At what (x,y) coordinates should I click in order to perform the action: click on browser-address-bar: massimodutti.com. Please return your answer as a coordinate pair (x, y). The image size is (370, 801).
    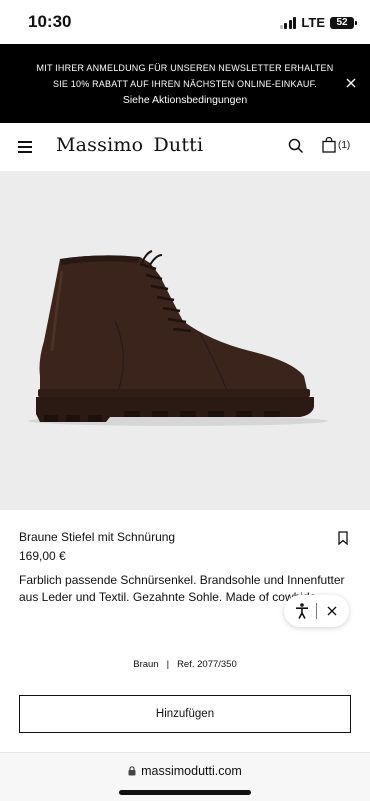
    Looking at the image, I should click on (185, 776).